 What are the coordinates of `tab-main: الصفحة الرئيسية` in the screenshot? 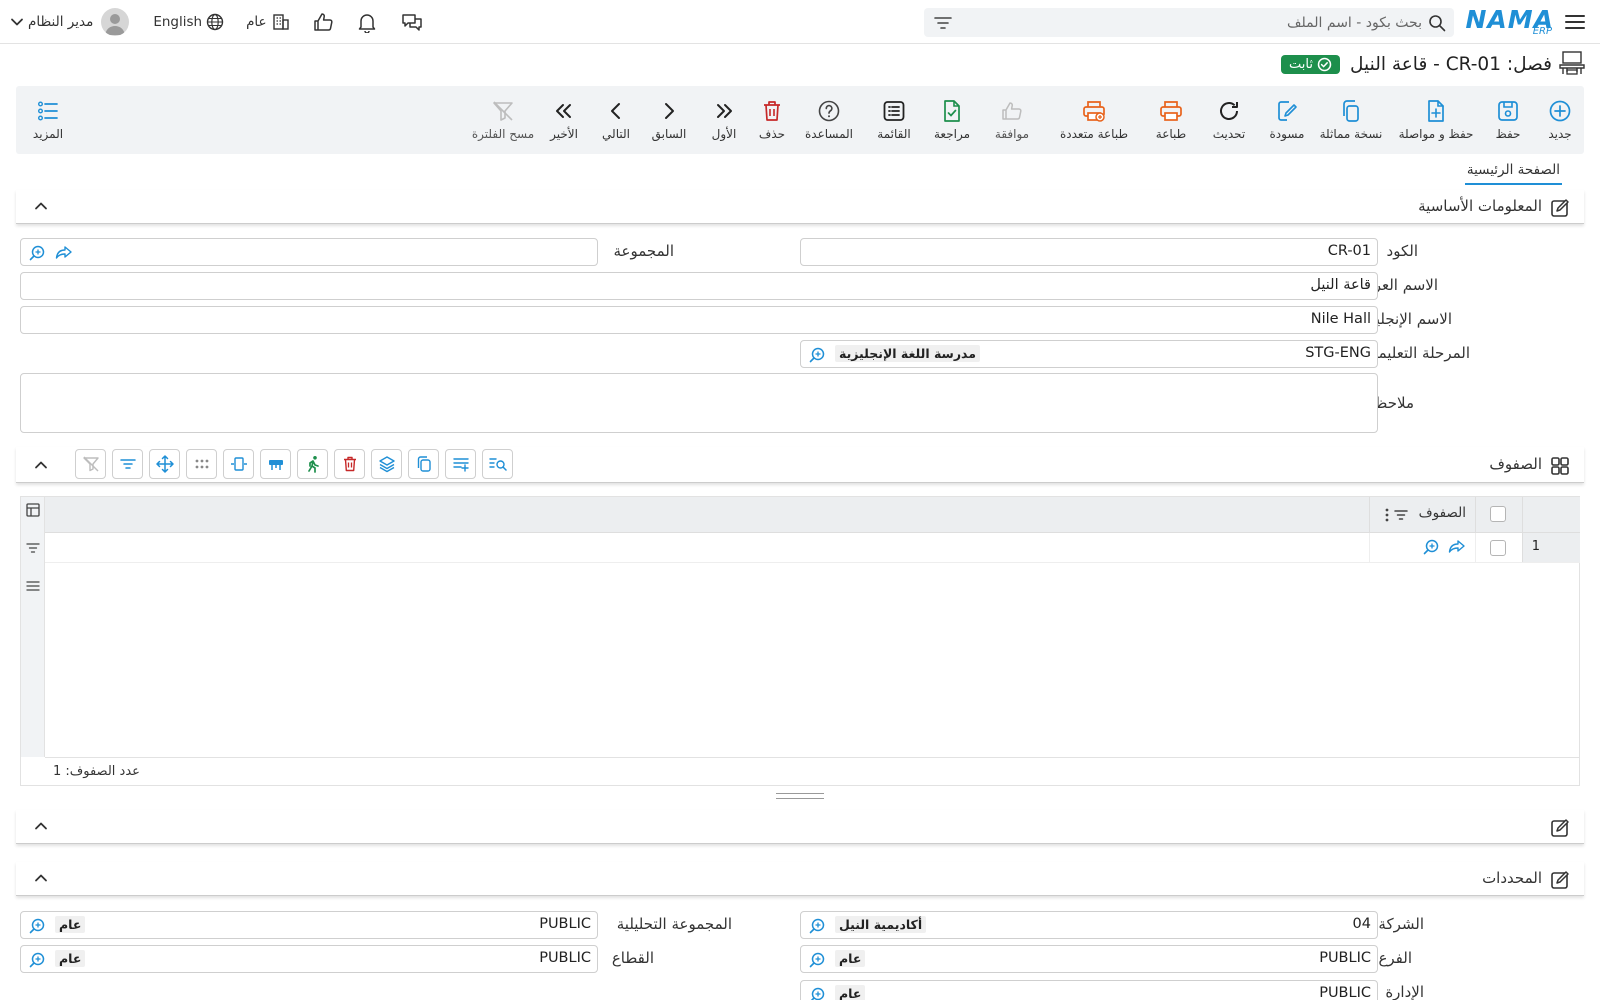 It's located at (1513, 171).